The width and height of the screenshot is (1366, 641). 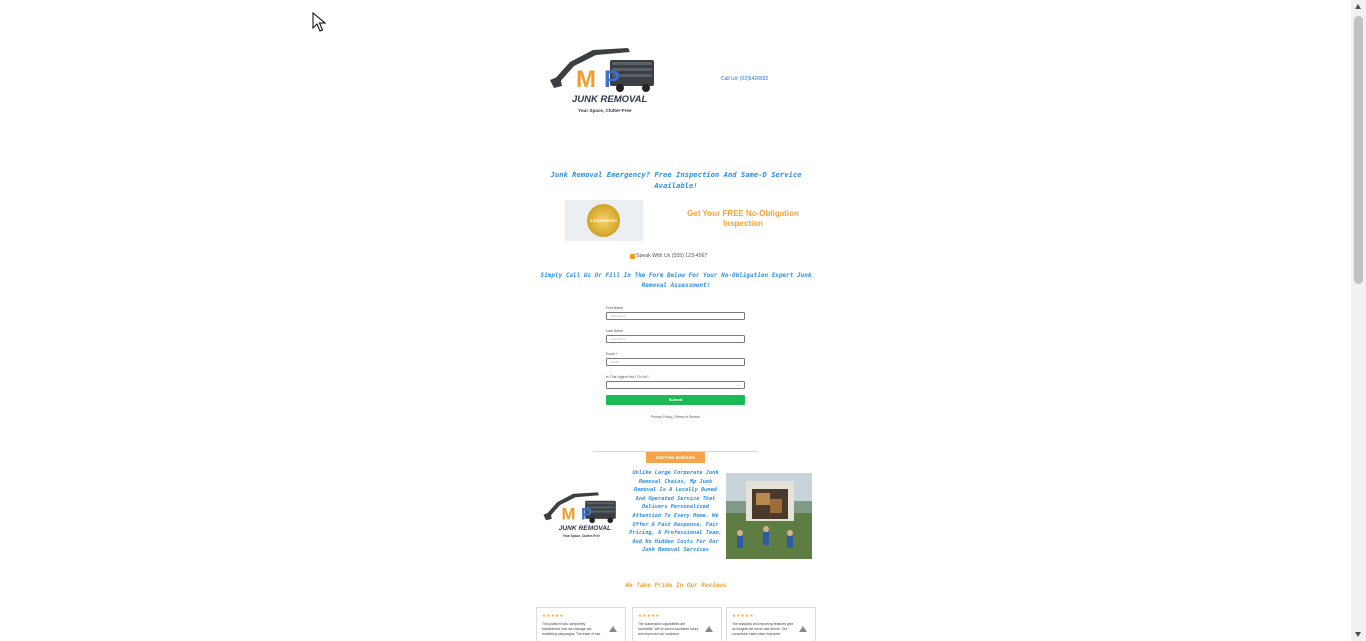 What do you see at coordinates (319, 22) in the screenshot?
I see `mouse-pointer-icon` at bounding box center [319, 22].